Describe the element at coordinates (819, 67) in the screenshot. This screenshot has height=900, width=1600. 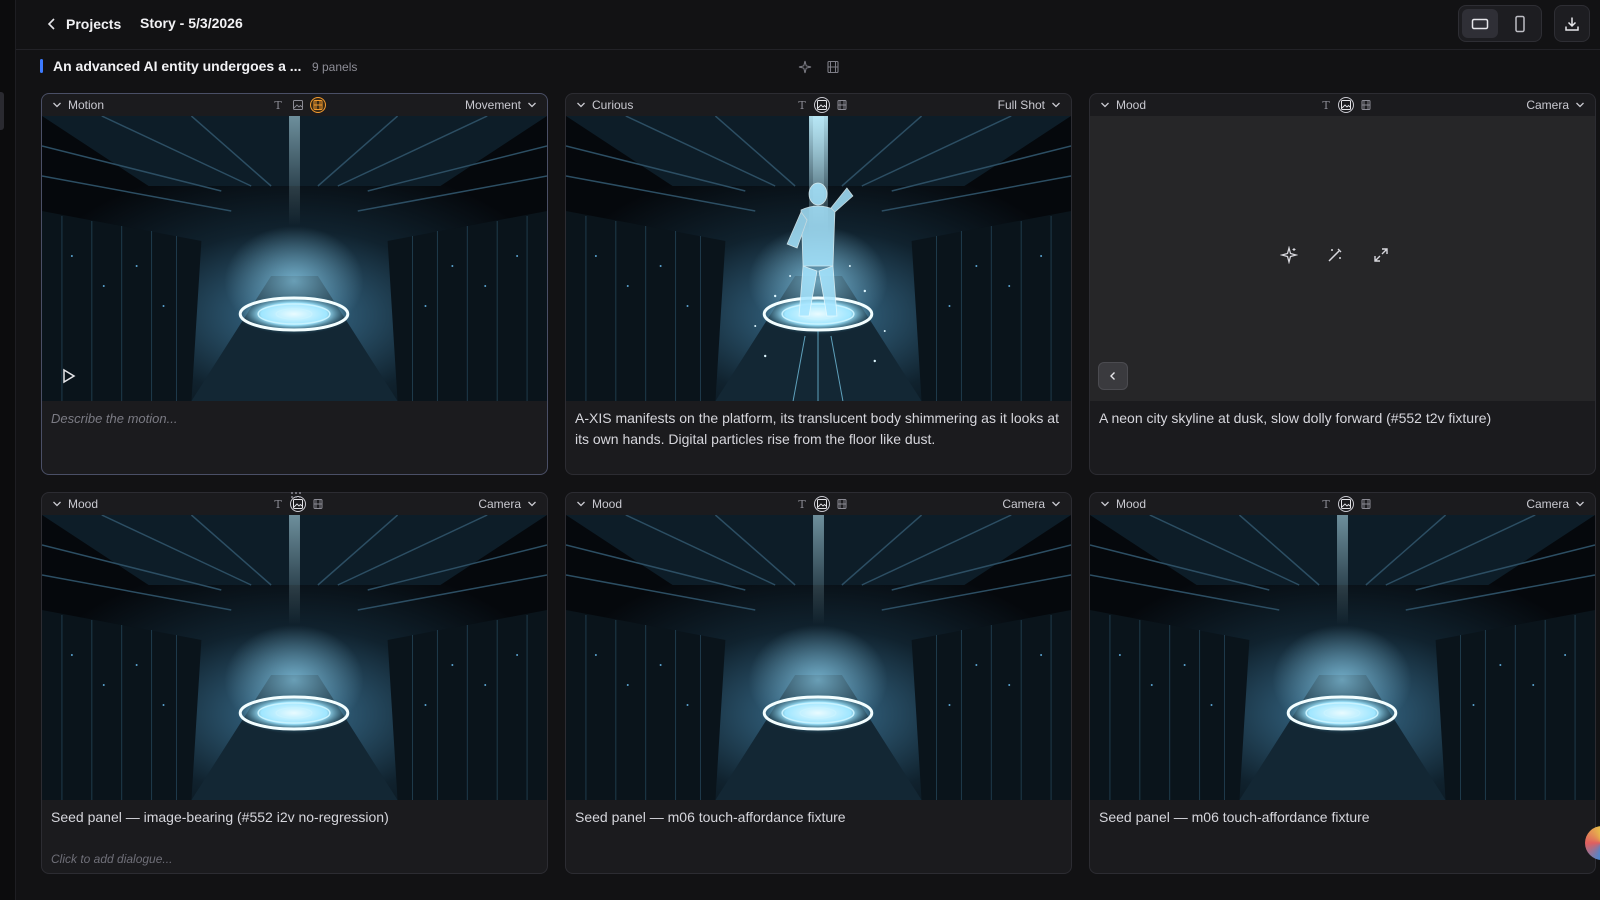
I see `scene-tools` at that location.